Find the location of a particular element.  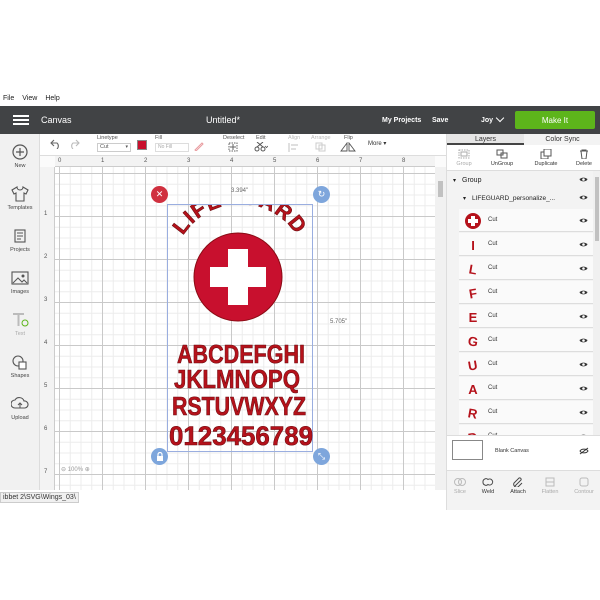

layer-row: R Cut is located at coordinates (526, 412).